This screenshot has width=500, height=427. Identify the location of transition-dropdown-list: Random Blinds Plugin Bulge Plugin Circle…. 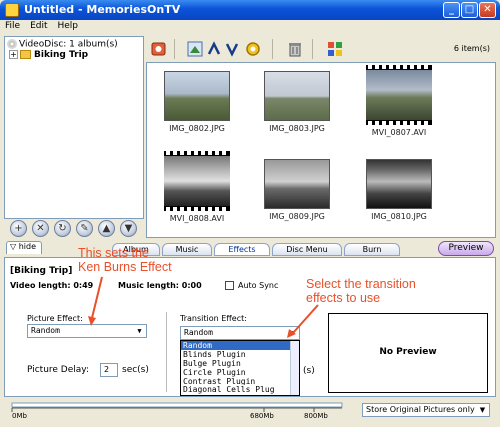
(240, 368).